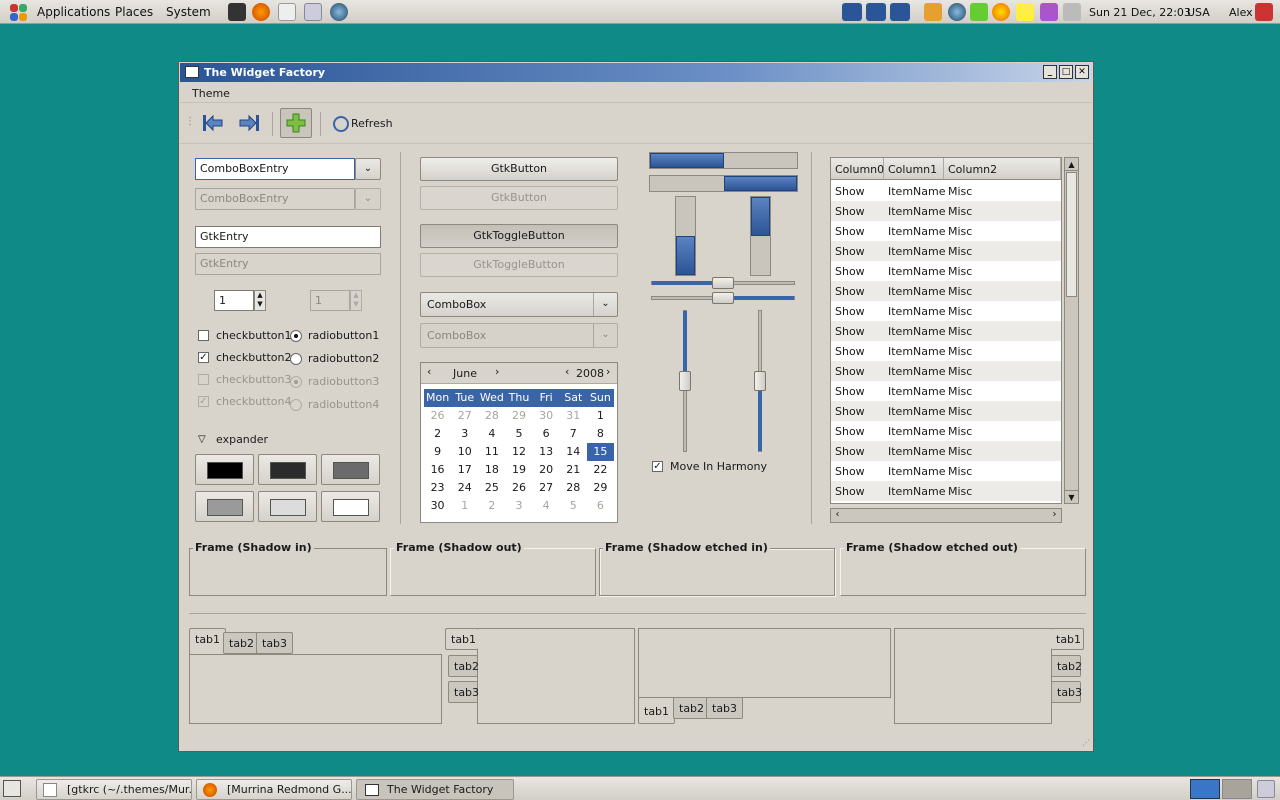  I want to click on checkbutton1-box, so click(203, 335).